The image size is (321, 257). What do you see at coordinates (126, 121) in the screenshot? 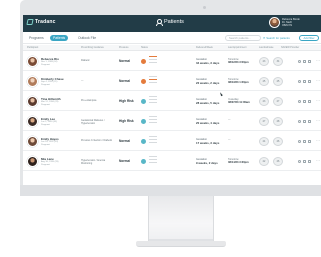
I see `status-badge: High Risk` at bounding box center [126, 121].